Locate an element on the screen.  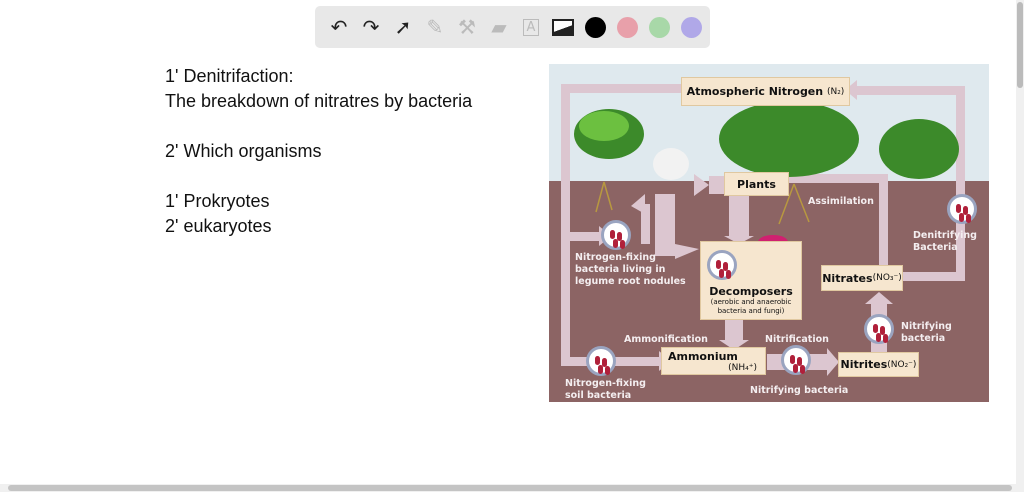
nitrites-box: Nitrites (NO₂⁻) is located at coordinates (878, 364).